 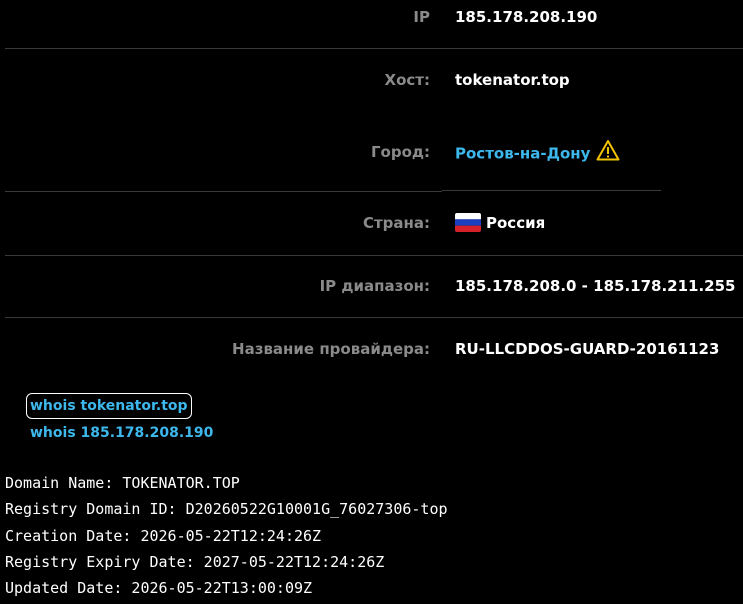 I want to click on ip-range-label: IP диапазон:, so click(x=374, y=286).